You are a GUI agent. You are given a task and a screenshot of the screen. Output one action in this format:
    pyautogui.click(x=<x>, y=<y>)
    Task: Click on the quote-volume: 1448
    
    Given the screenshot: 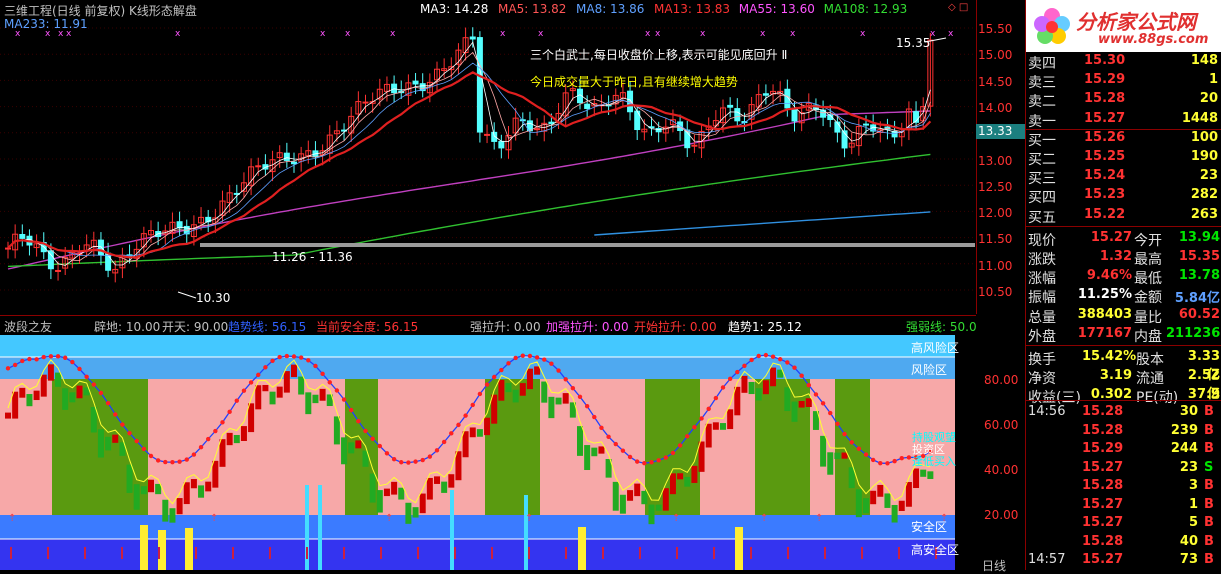 What is the action you would take?
    pyautogui.click(x=1199, y=118)
    